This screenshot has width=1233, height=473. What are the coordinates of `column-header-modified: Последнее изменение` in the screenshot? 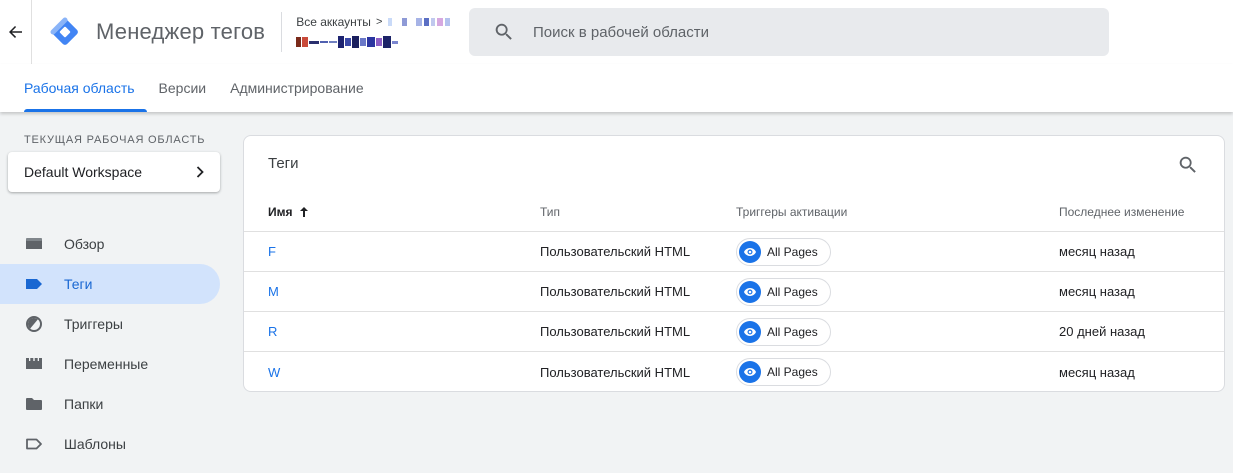 It's located at (1141, 212).